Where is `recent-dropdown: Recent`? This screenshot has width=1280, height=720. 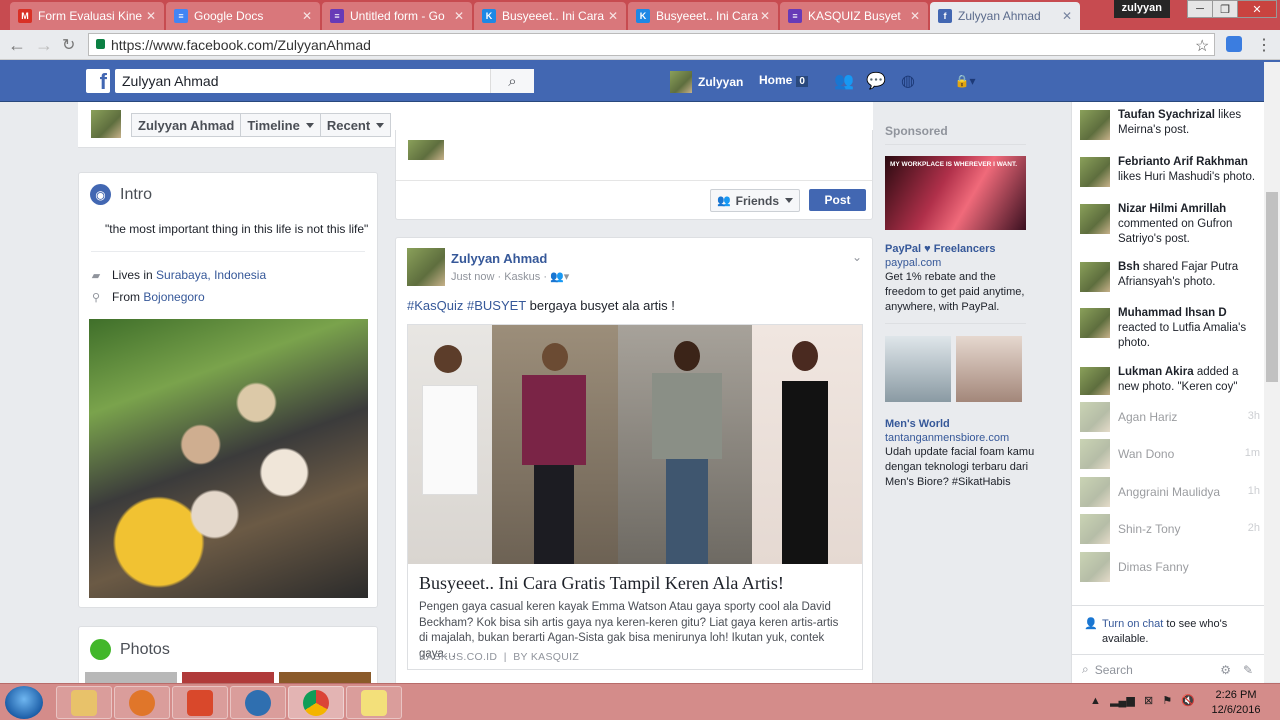
recent-dropdown: Recent is located at coordinates (355, 125).